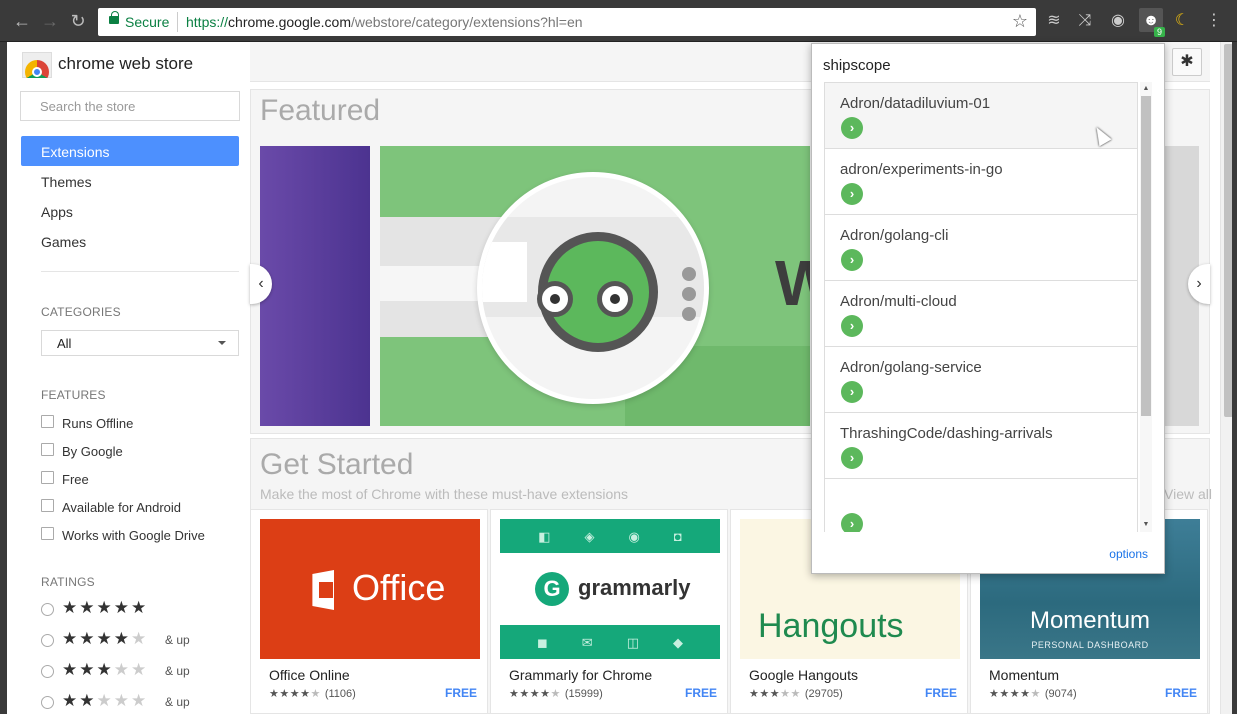 This screenshot has height=714, width=1237. I want to click on categories-label: CATEGORIES, so click(81, 312).